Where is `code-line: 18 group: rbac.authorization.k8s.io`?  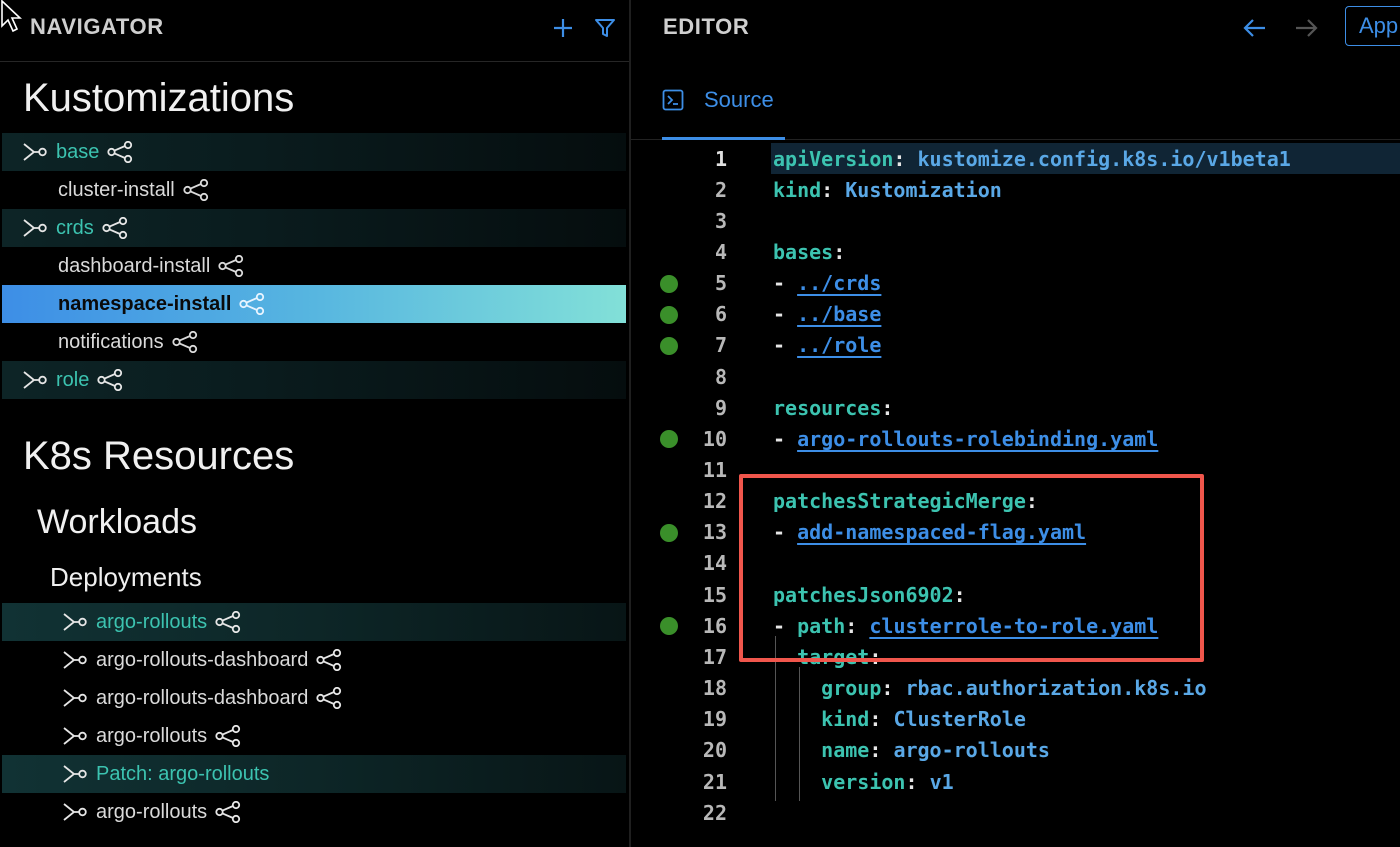 code-line: 18 group: rbac.authorization.k8s.io is located at coordinates (1015, 688).